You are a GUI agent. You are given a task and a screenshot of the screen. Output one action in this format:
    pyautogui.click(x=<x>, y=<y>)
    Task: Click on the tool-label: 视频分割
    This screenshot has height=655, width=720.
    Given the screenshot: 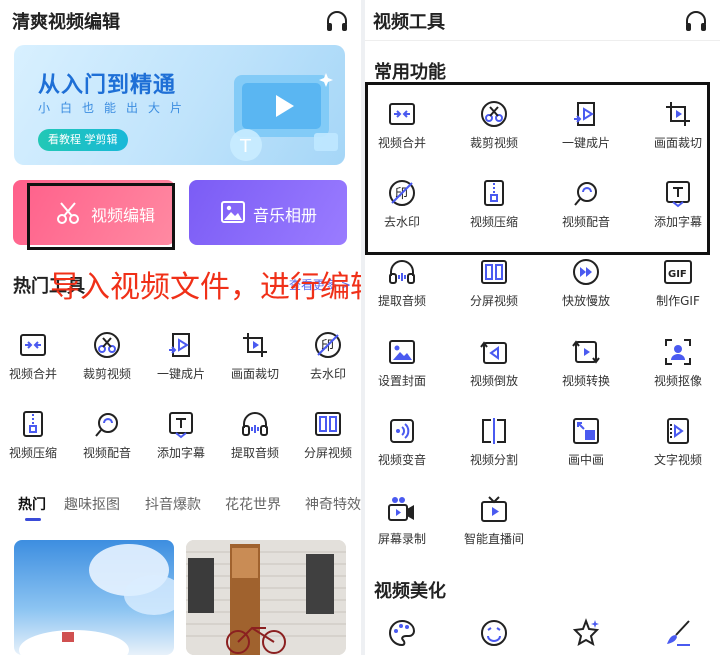 What is the action you would take?
    pyautogui.click(x=493, y=460)
    